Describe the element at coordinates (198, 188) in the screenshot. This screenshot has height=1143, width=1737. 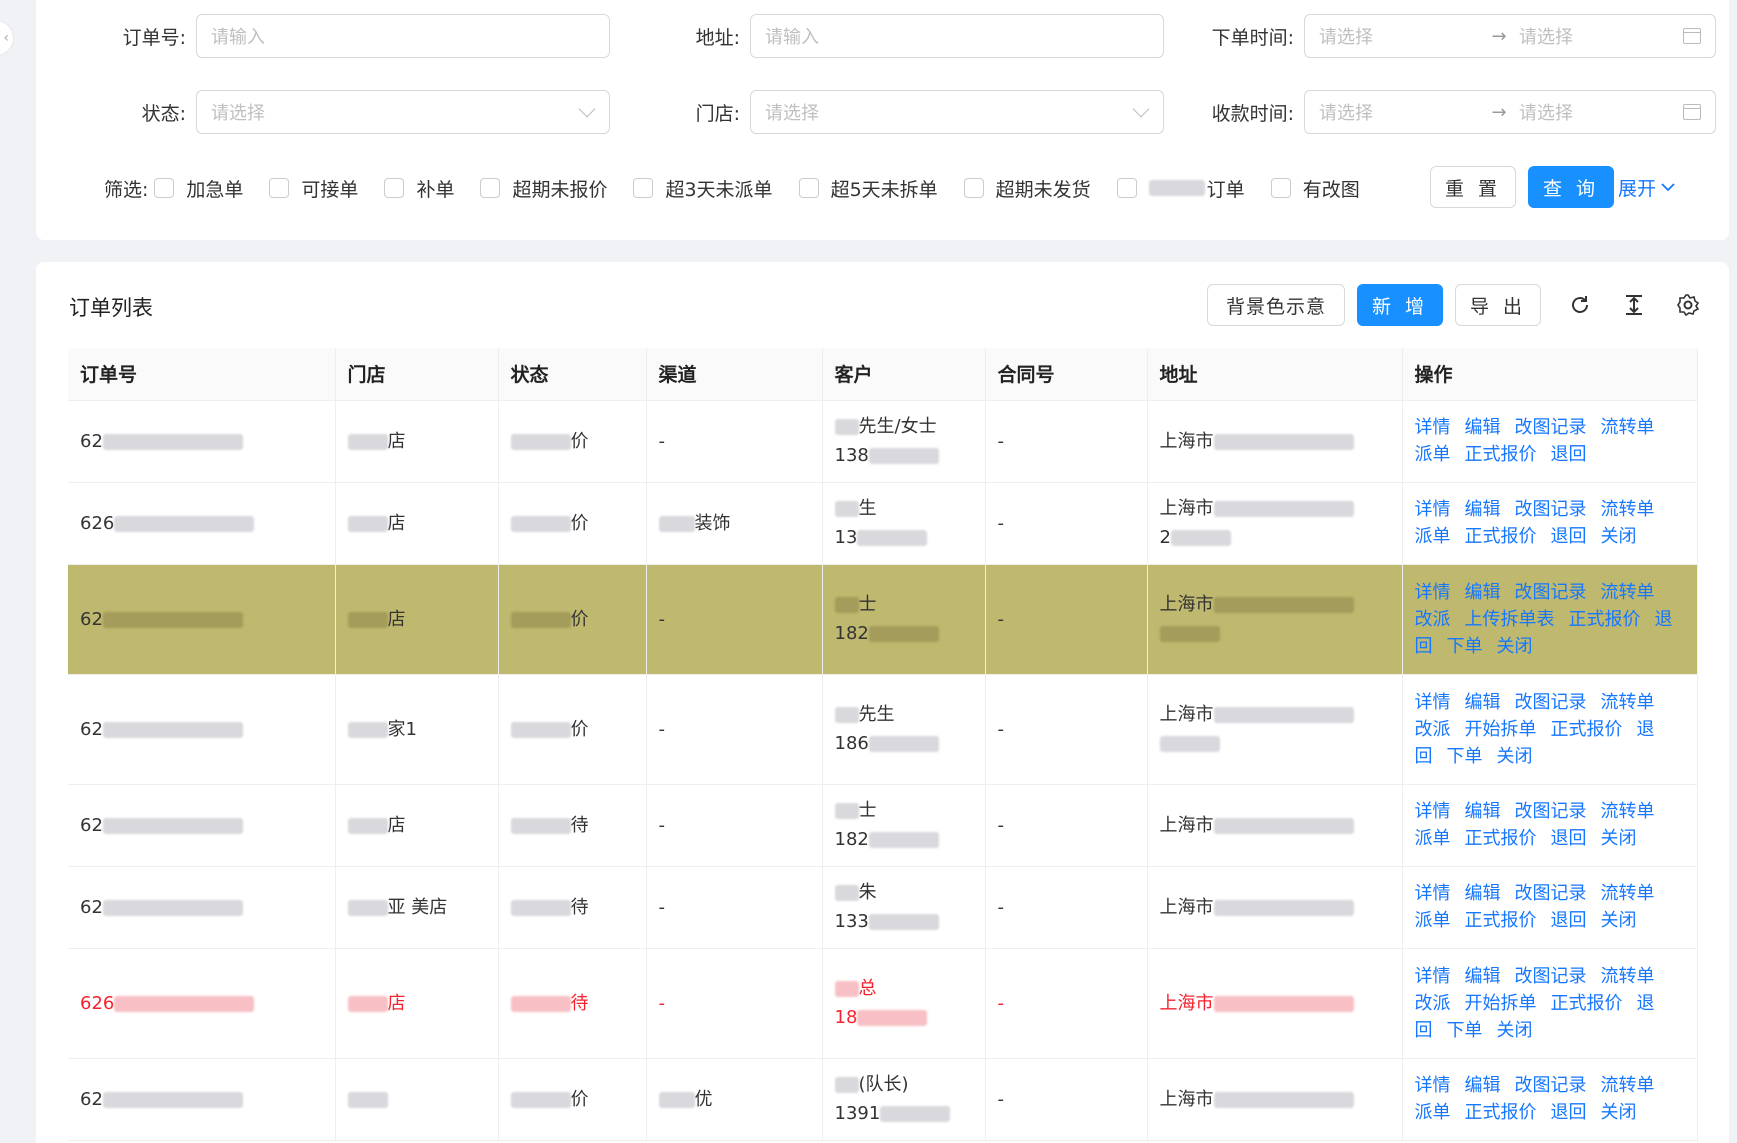
I see `checkbox-urgent: 加急单` at that location.